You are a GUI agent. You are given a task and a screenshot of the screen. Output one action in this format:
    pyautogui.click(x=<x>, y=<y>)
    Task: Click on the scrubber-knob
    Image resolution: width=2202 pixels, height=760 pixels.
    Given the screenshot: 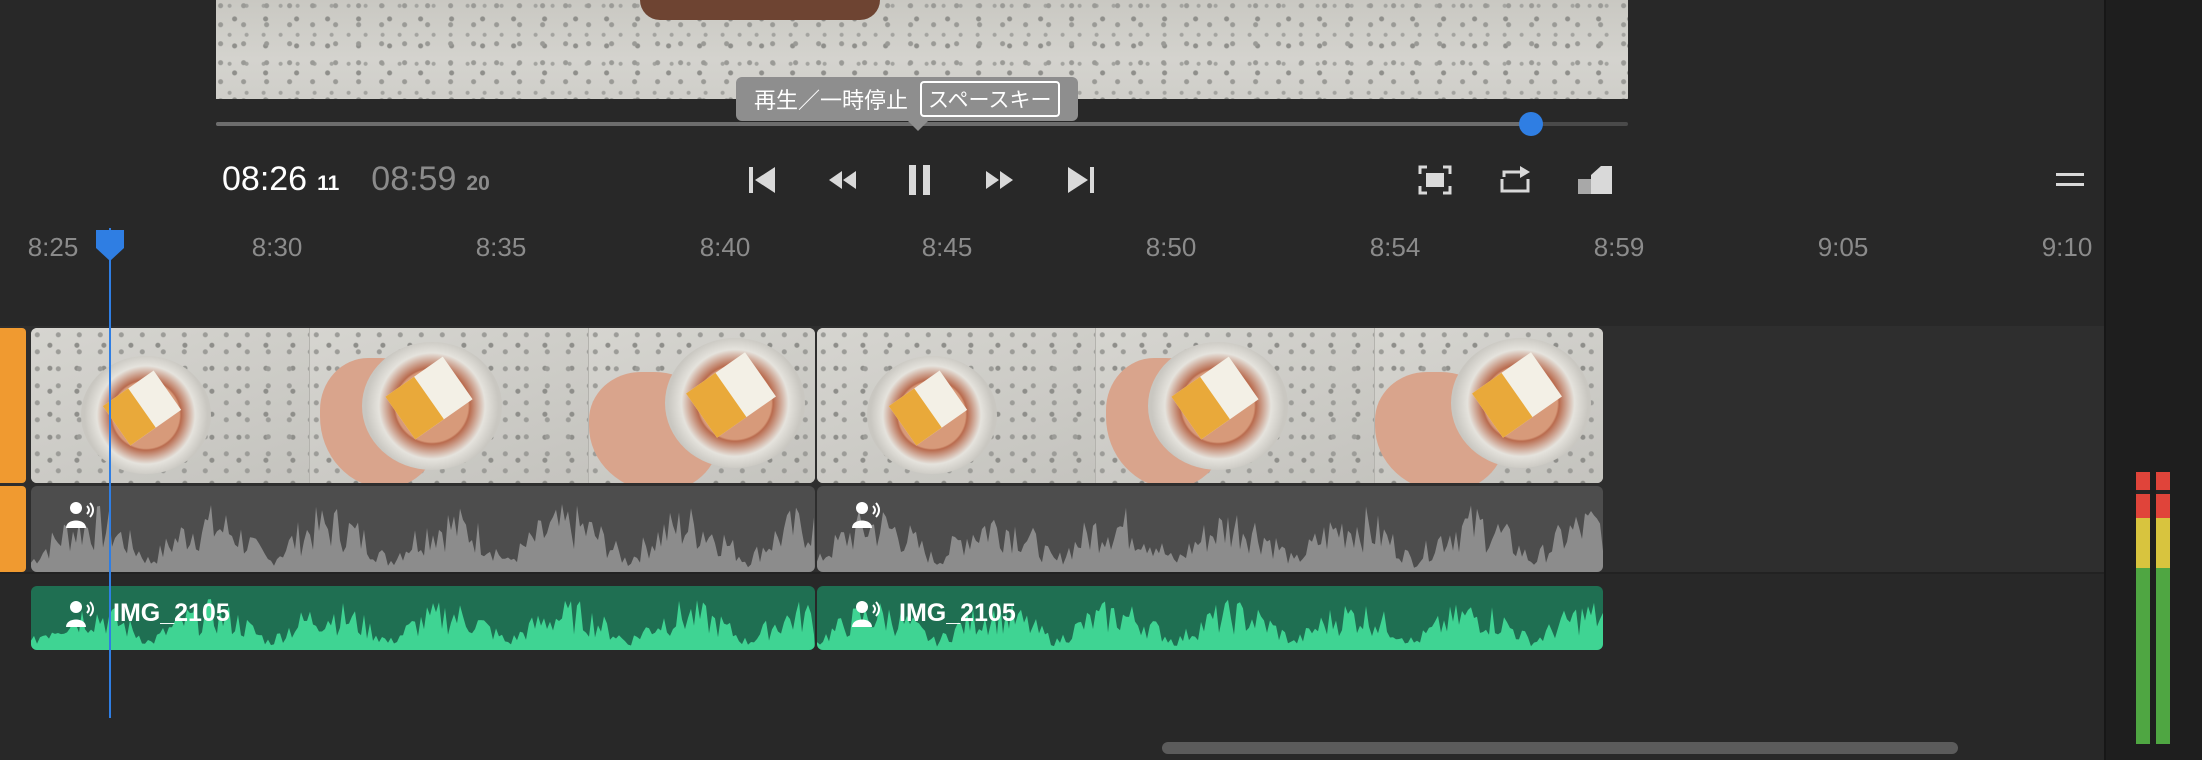 What is the action you would take?
    pyautogui.click(x=1531, y=124)
    